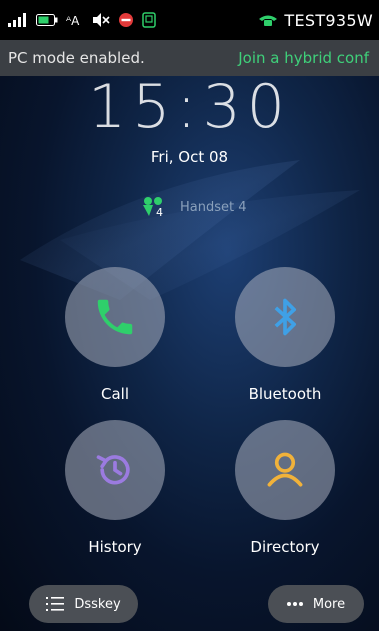 The image size is (379, 631). I want to click on call-tile: Call, so click(115, 335).